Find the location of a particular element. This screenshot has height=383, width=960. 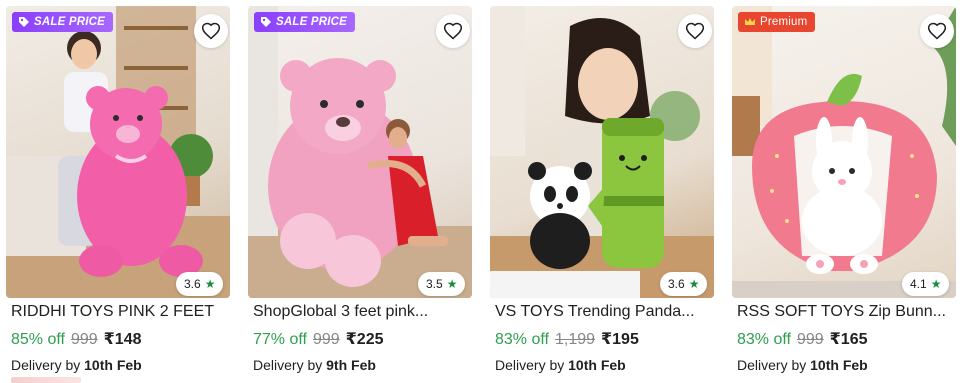

delivery-date: 9th Feb is located at coordinates (351, 365).